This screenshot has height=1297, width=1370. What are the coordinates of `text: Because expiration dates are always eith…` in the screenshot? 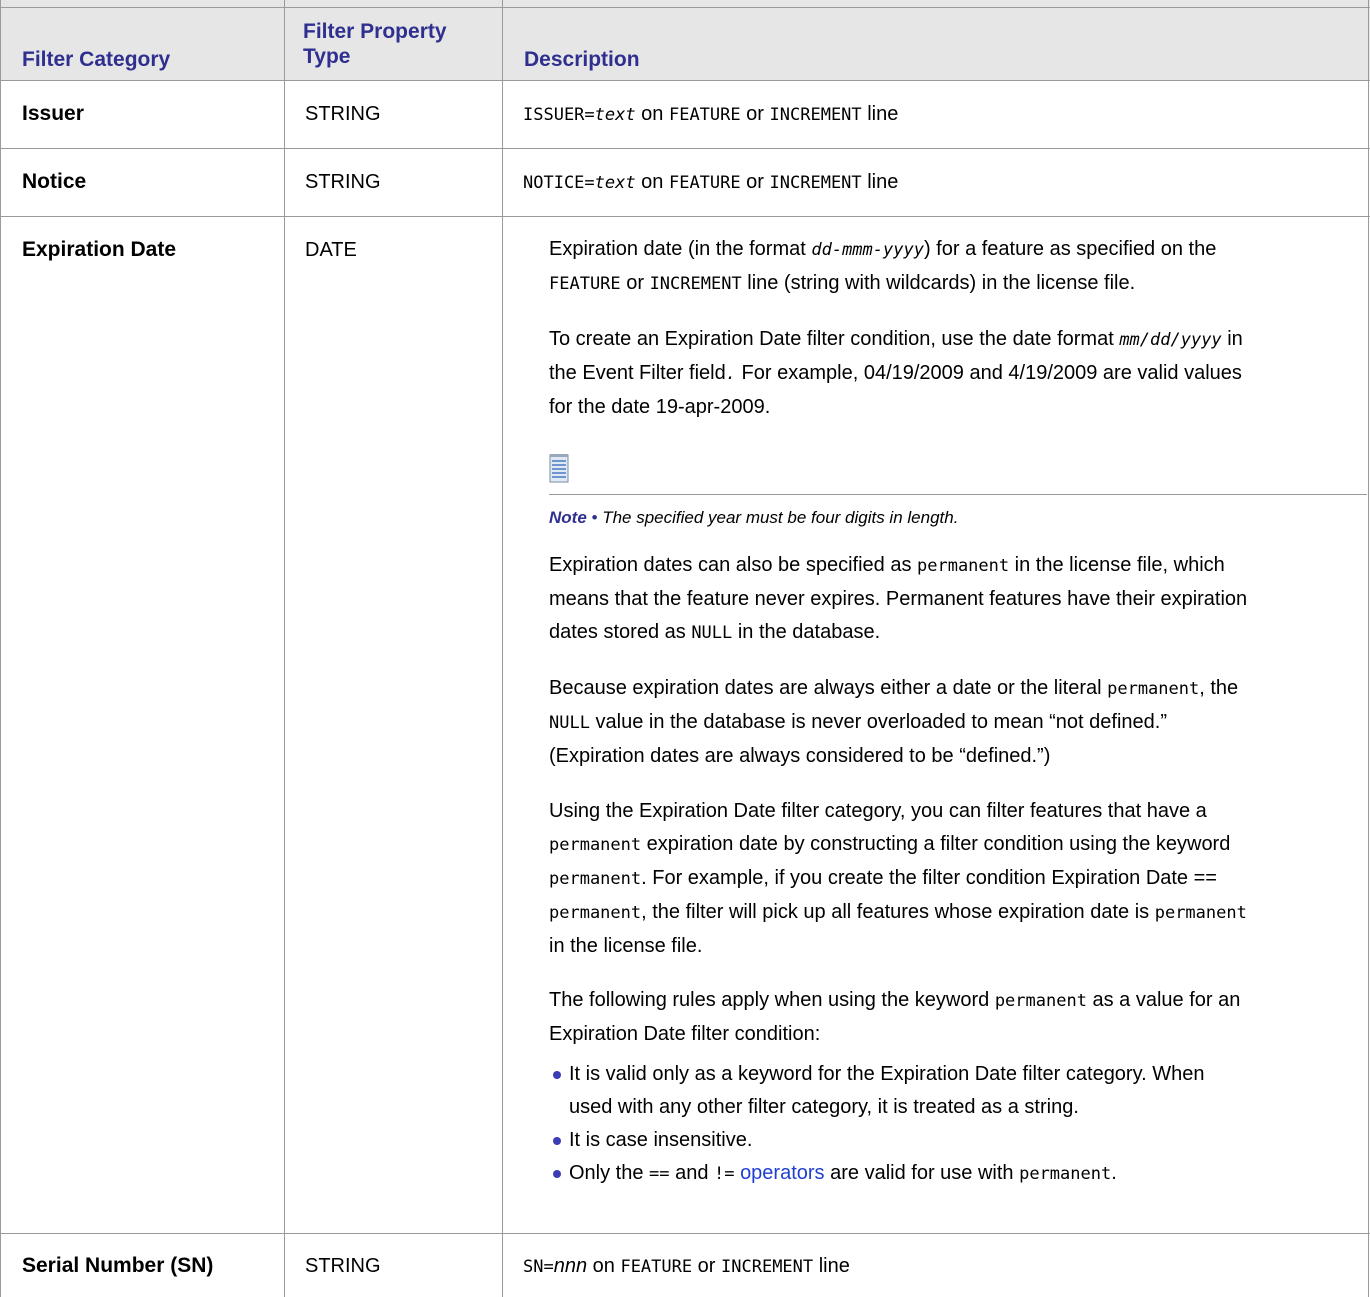 It's located at (828, 688).